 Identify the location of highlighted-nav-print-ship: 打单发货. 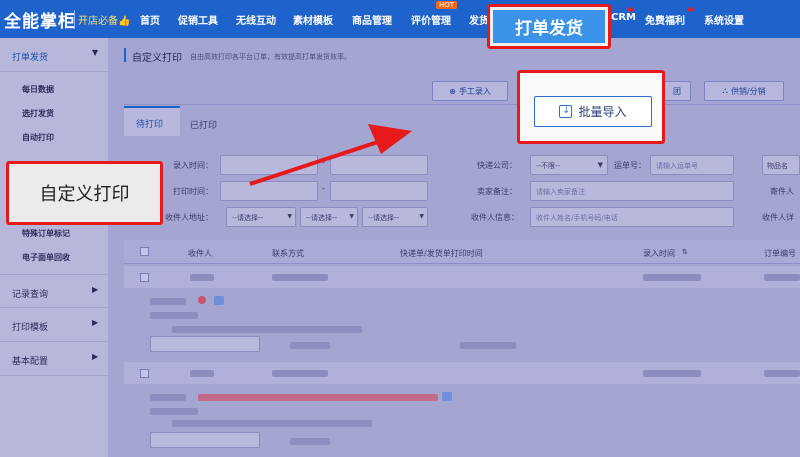
(549, 26).